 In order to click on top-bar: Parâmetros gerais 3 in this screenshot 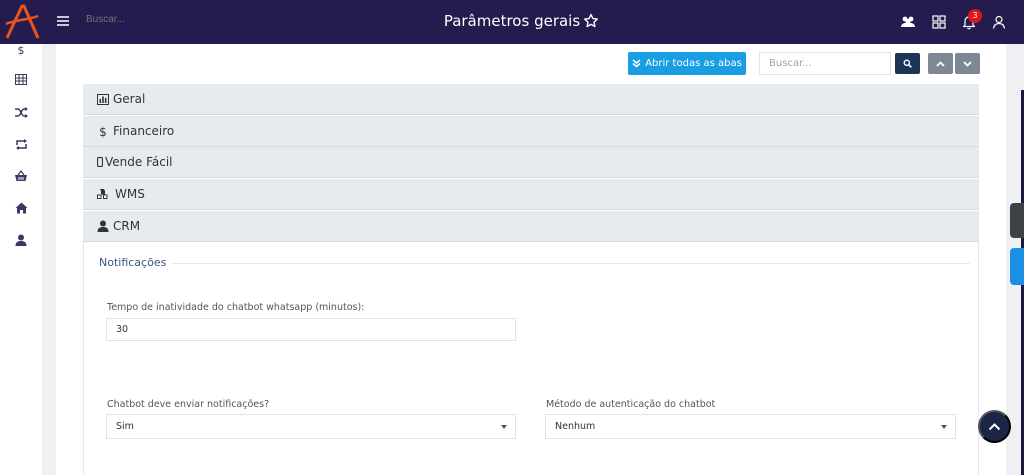, I will do `click(512, 22)`.